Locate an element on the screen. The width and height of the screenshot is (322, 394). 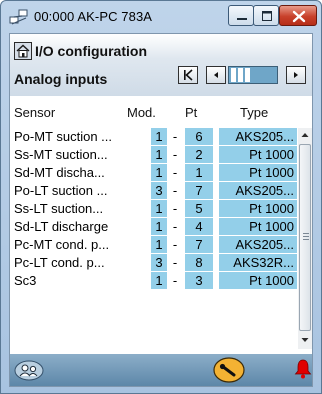
network-icon is located at coordinates (19, 17).